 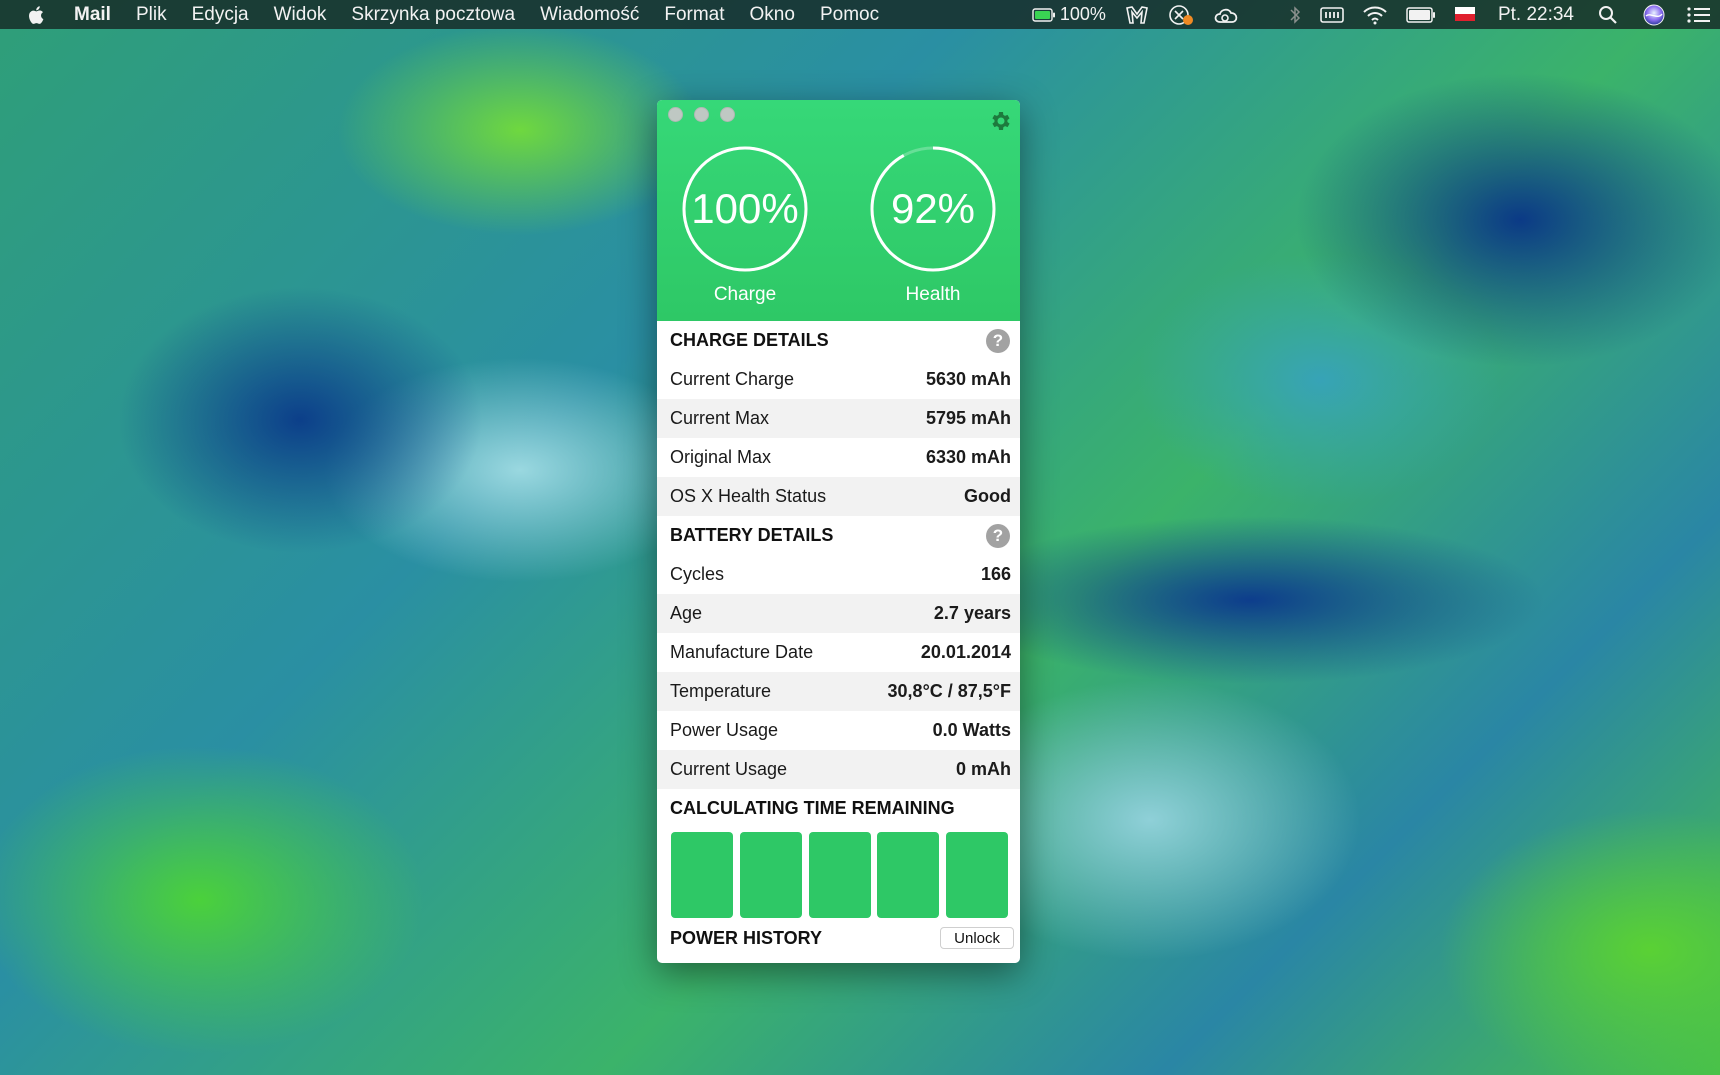 I want to click on row-label: Cycles, so click(x=697, y=574).